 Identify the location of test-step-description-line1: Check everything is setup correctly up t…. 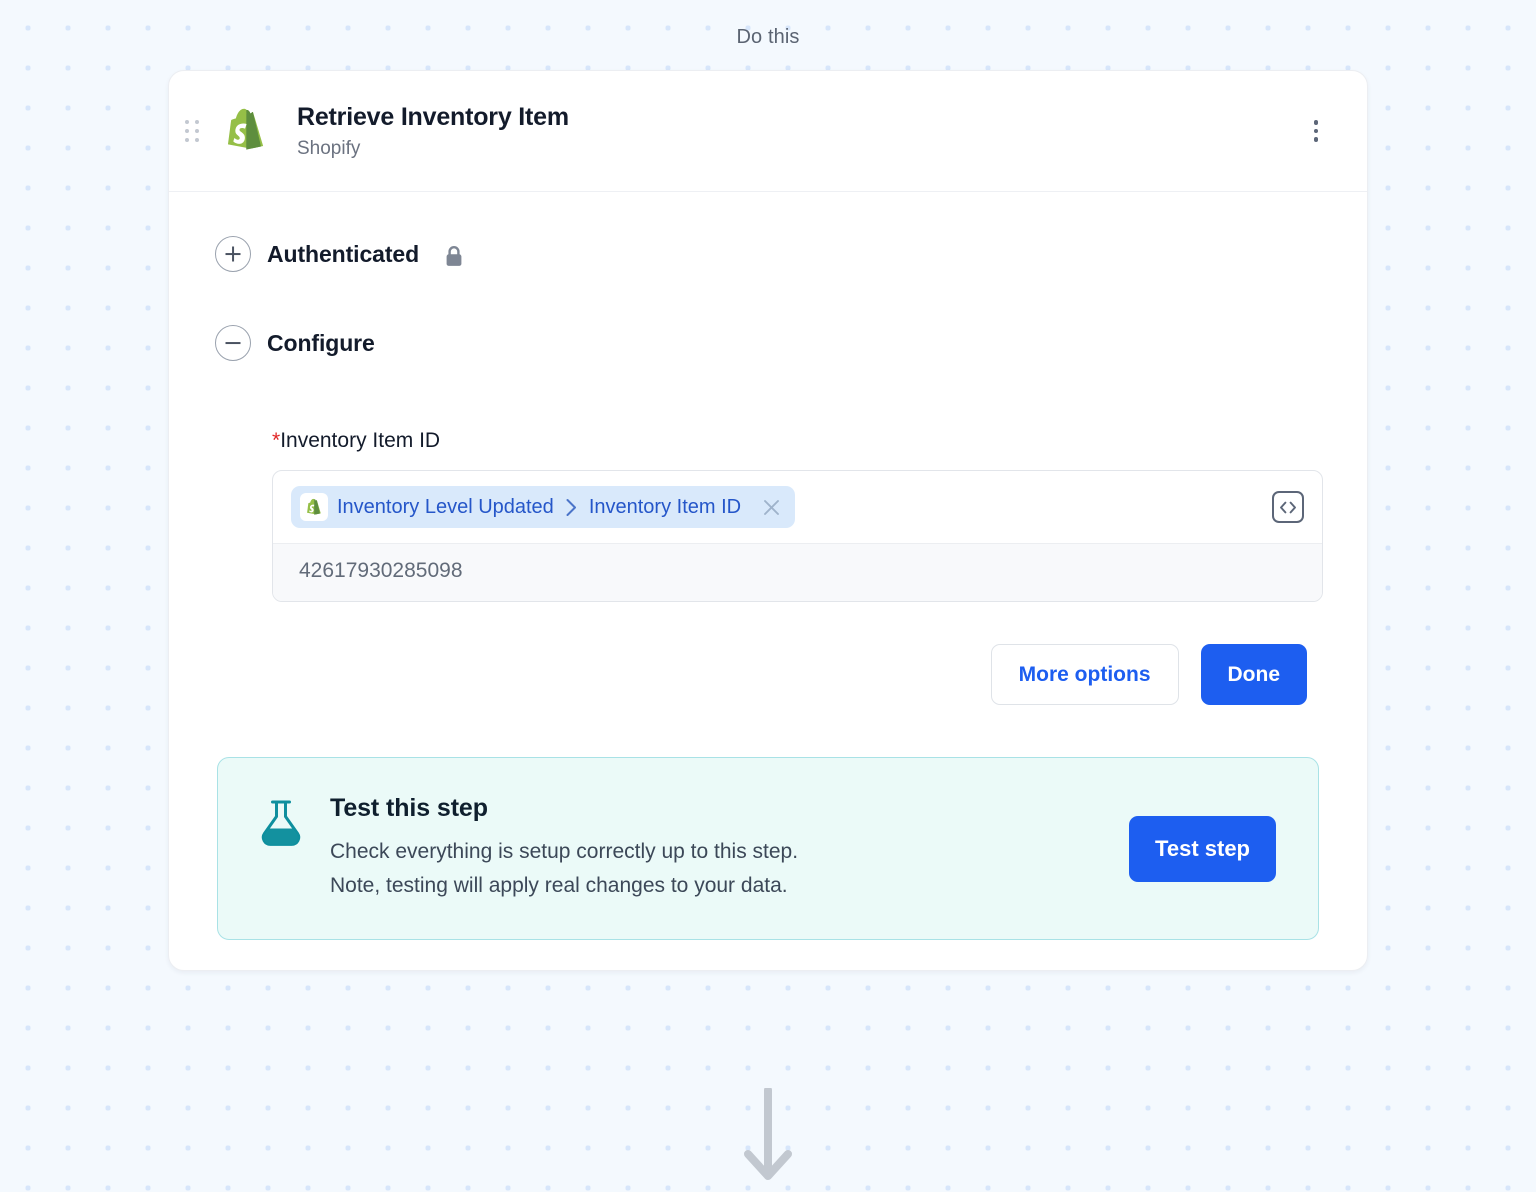
(564, 852).